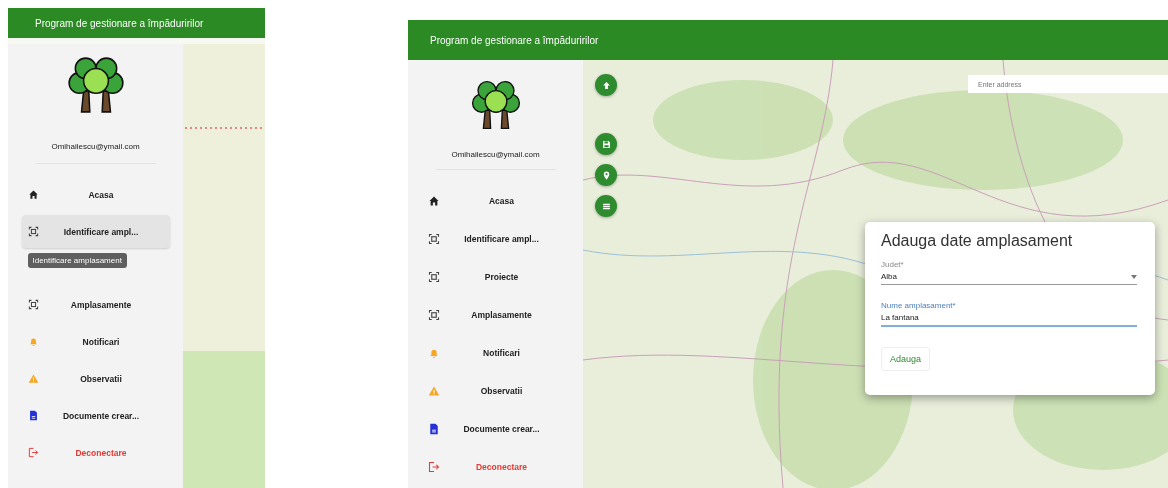 The height and width of the screenshot is (488, 1168). Describe the element at coordinates (606, 85) in the screenshot. I see `arrow-up-icon` at that location.